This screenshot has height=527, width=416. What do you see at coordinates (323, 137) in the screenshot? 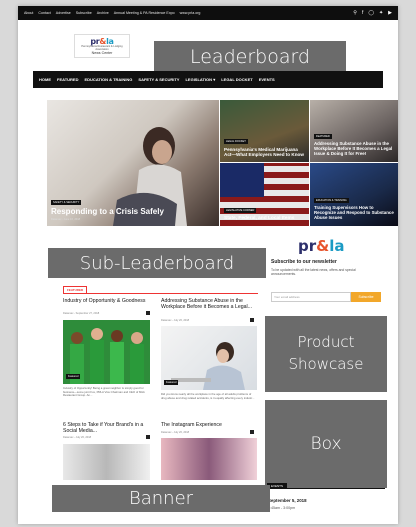
I see `hero-top-right-badge: FEATURED` at bounding box center [323, 137].